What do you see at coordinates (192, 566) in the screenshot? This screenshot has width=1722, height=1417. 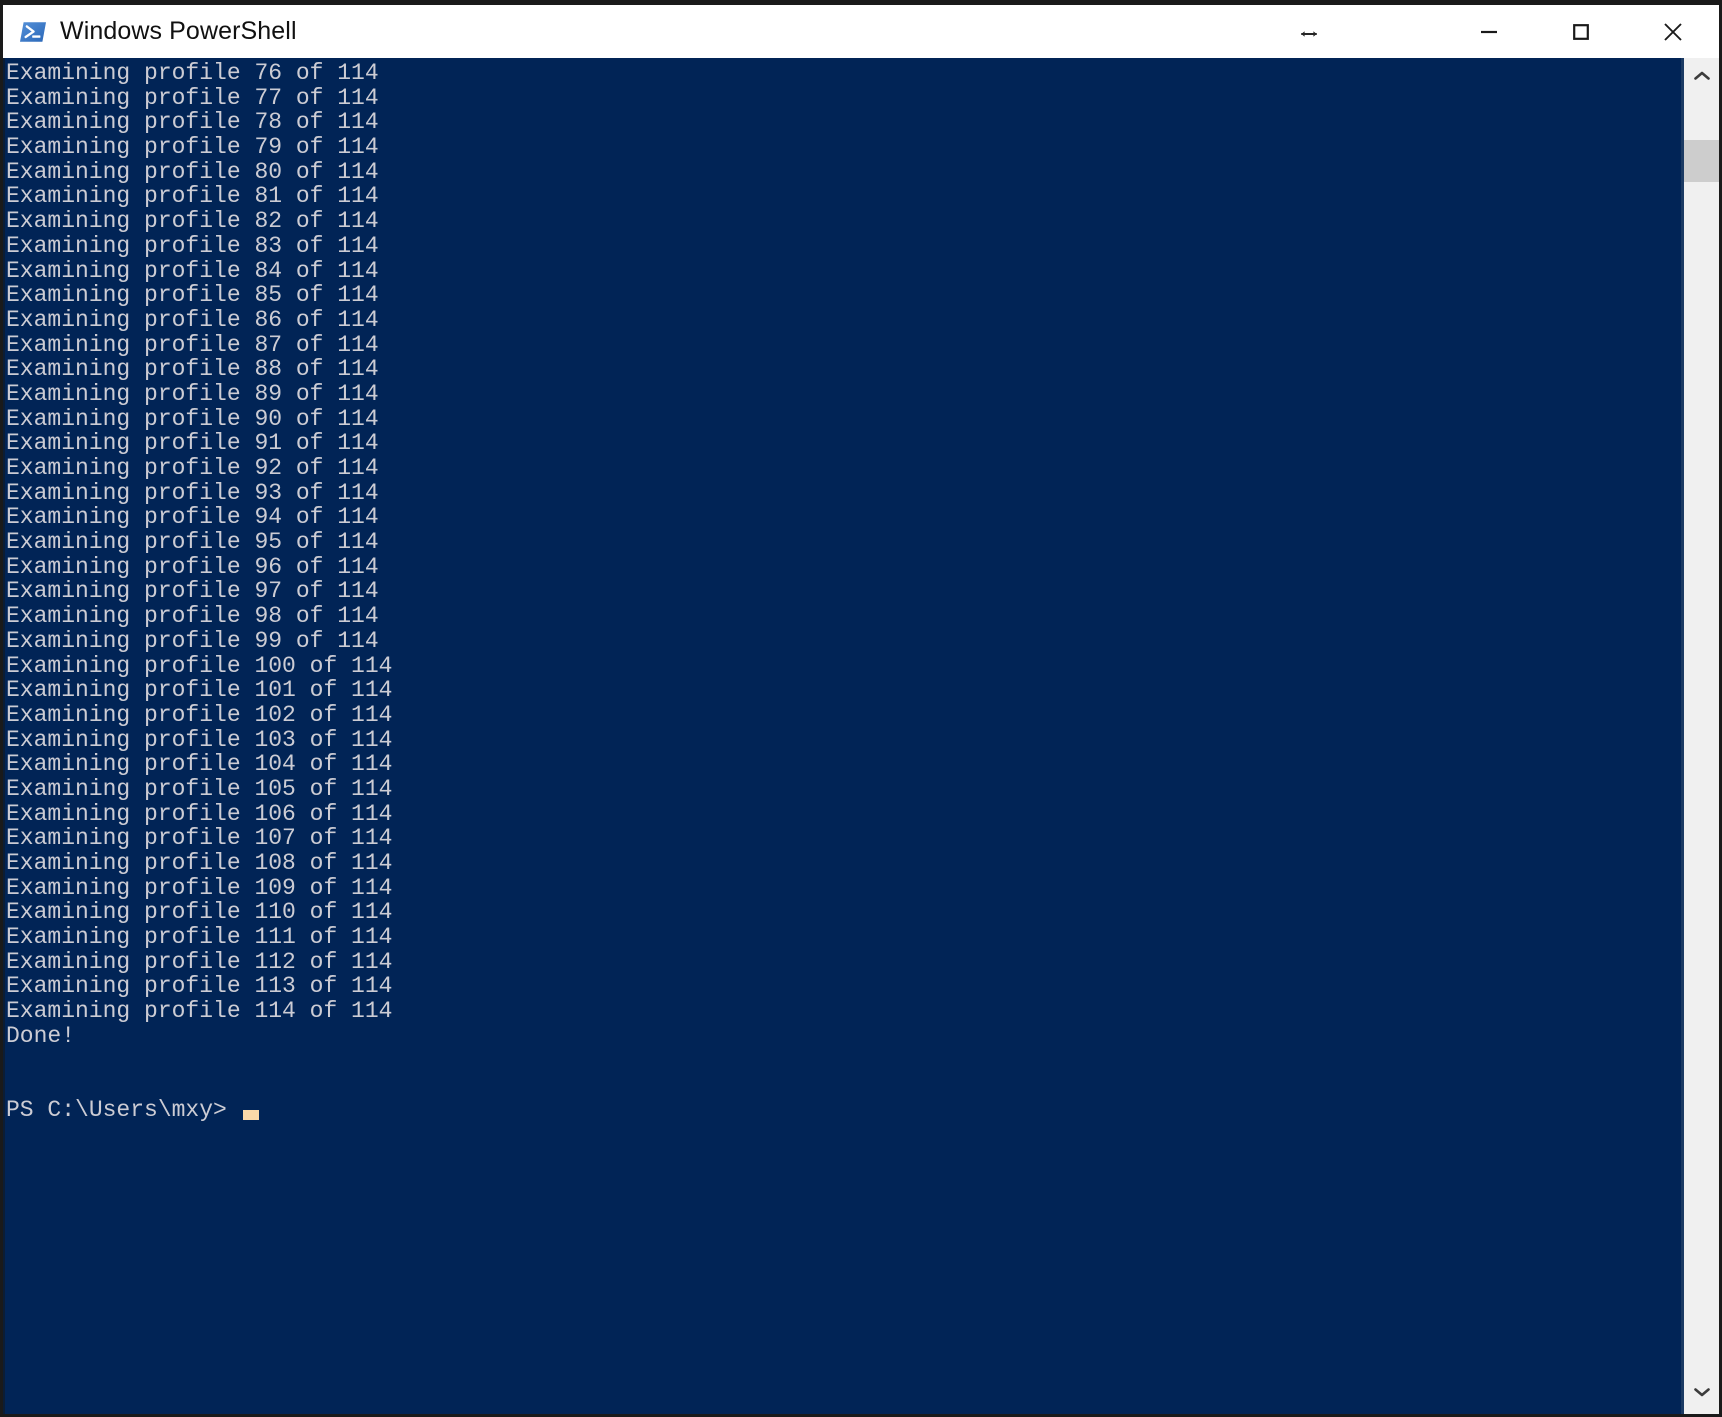 I see `console-line: Examining profile 96 of 114` at bounding box center [192, 566].